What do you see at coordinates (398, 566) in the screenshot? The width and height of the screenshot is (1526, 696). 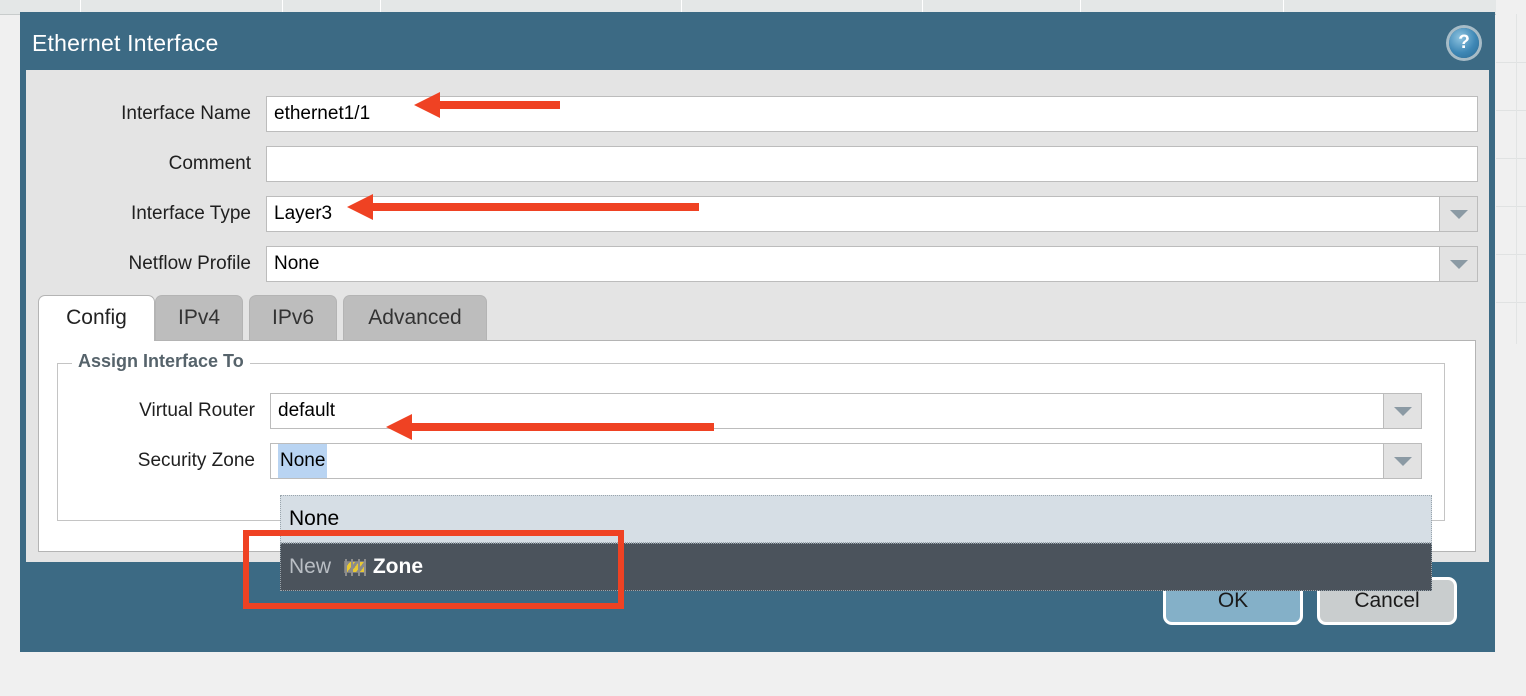 I see `dropdown-item-zone-label: Zone` at bounding box center [398, 566].